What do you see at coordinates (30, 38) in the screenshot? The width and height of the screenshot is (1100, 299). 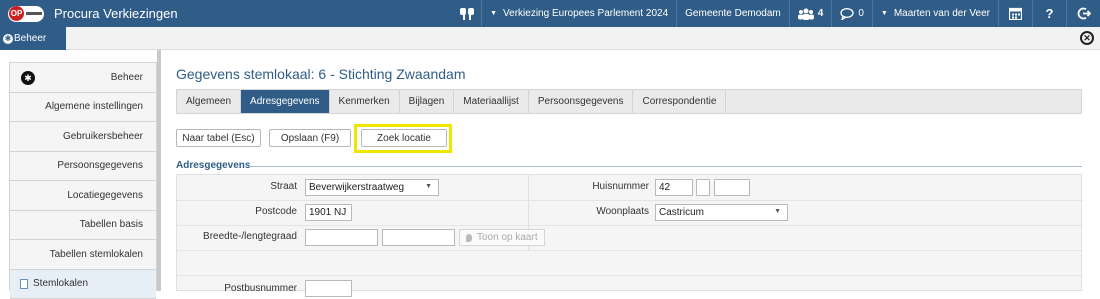 I see `tab-beheer-label: Beheer` at bounding box center [30, 38].